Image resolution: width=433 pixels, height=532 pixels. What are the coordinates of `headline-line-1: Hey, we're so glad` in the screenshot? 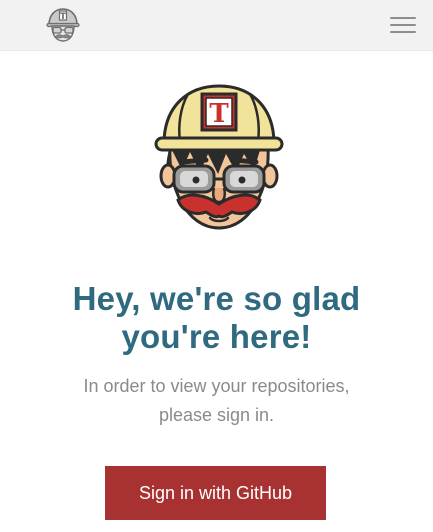 It's located at (216, 298).